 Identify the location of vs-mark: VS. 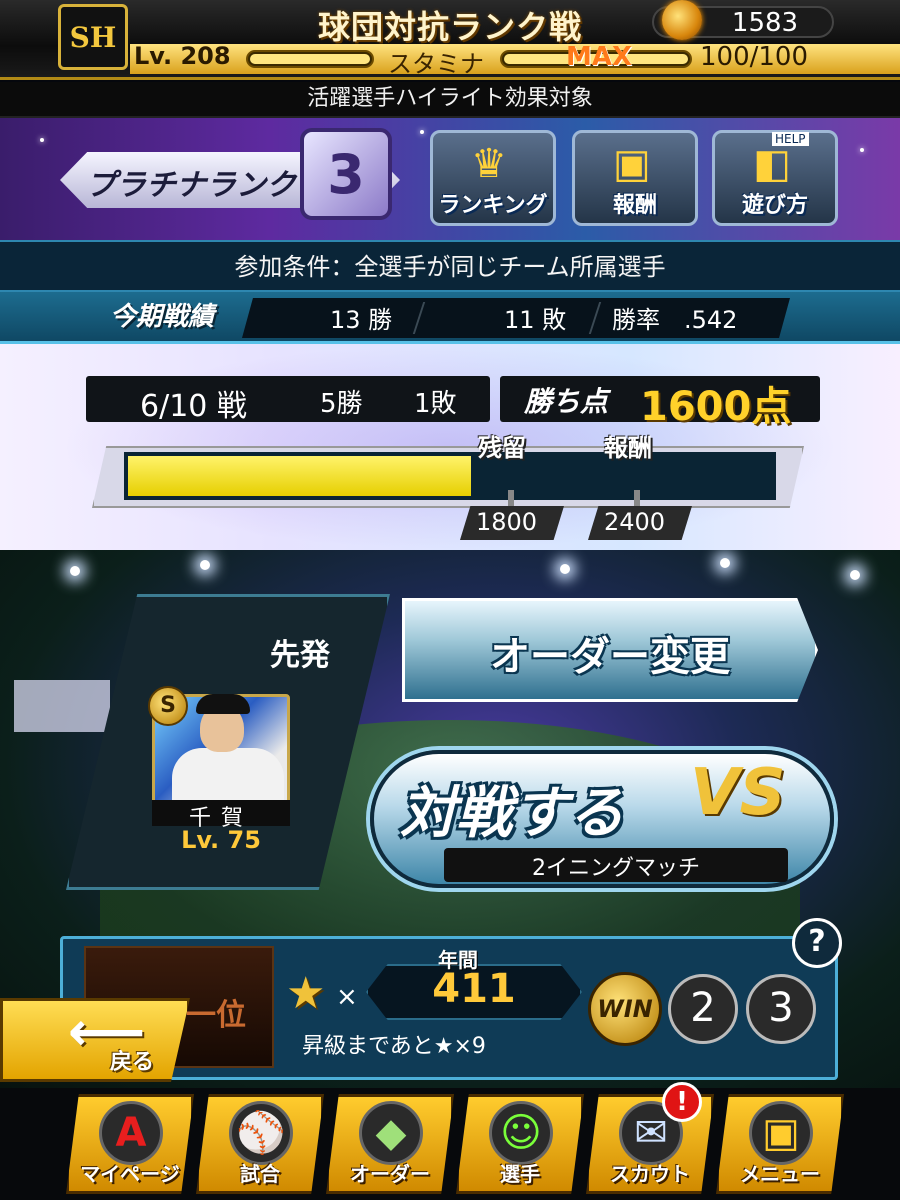
(738, 793).